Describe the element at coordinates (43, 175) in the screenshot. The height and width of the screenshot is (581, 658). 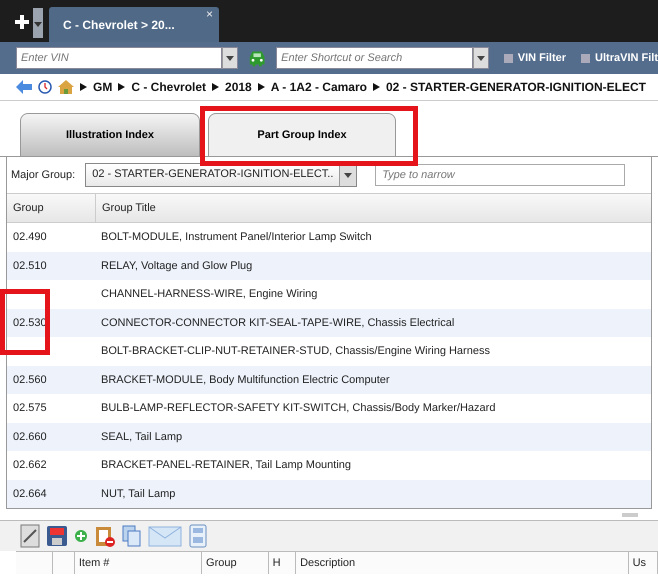
I see `field-label: Major Group:` at that location.